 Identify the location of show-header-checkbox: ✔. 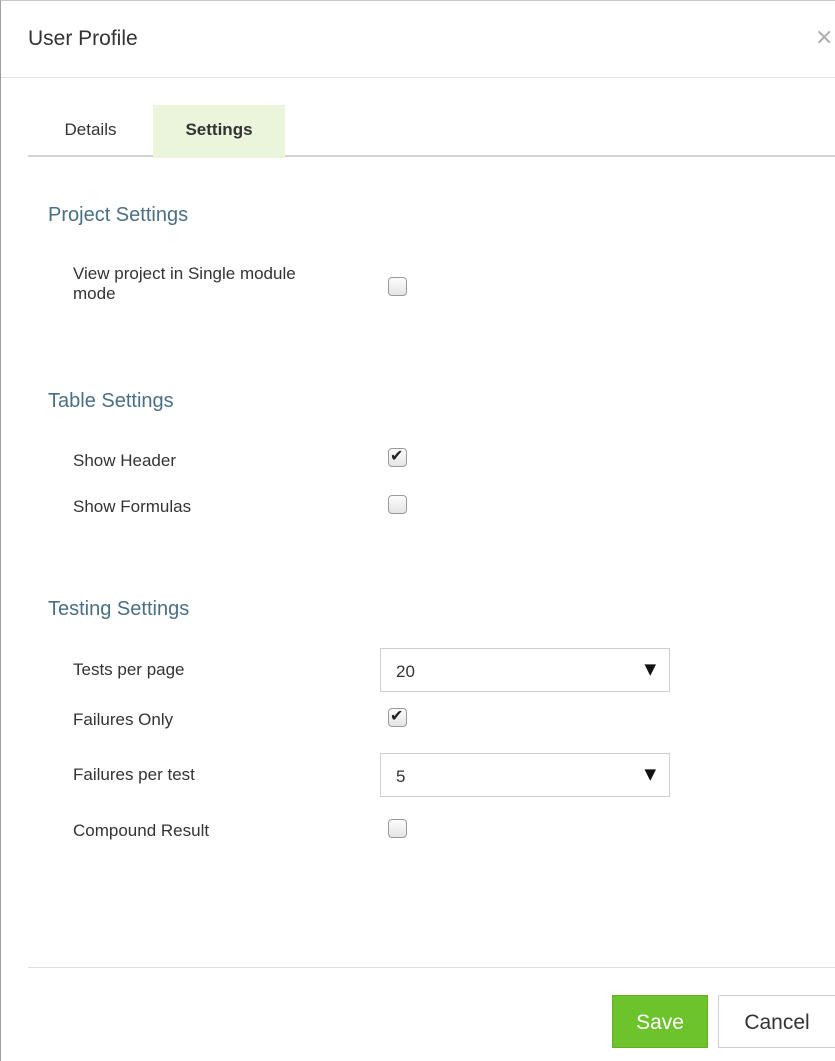
(397, 456).